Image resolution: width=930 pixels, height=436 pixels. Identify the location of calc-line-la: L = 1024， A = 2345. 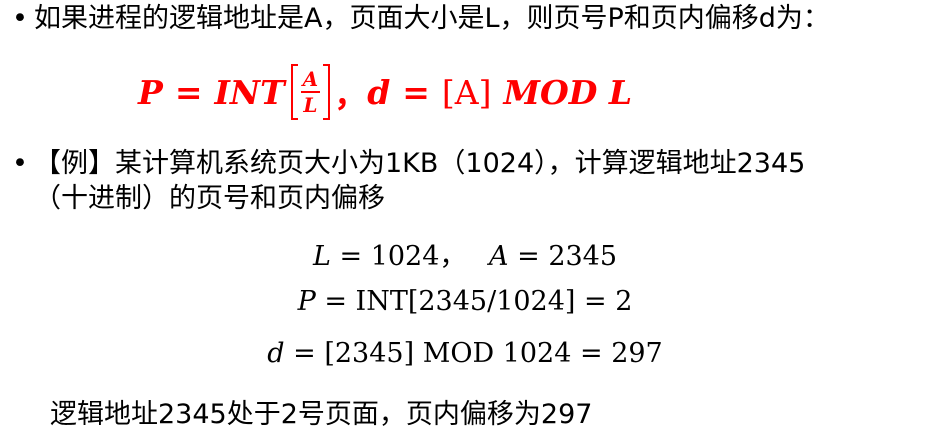
(465, 253).